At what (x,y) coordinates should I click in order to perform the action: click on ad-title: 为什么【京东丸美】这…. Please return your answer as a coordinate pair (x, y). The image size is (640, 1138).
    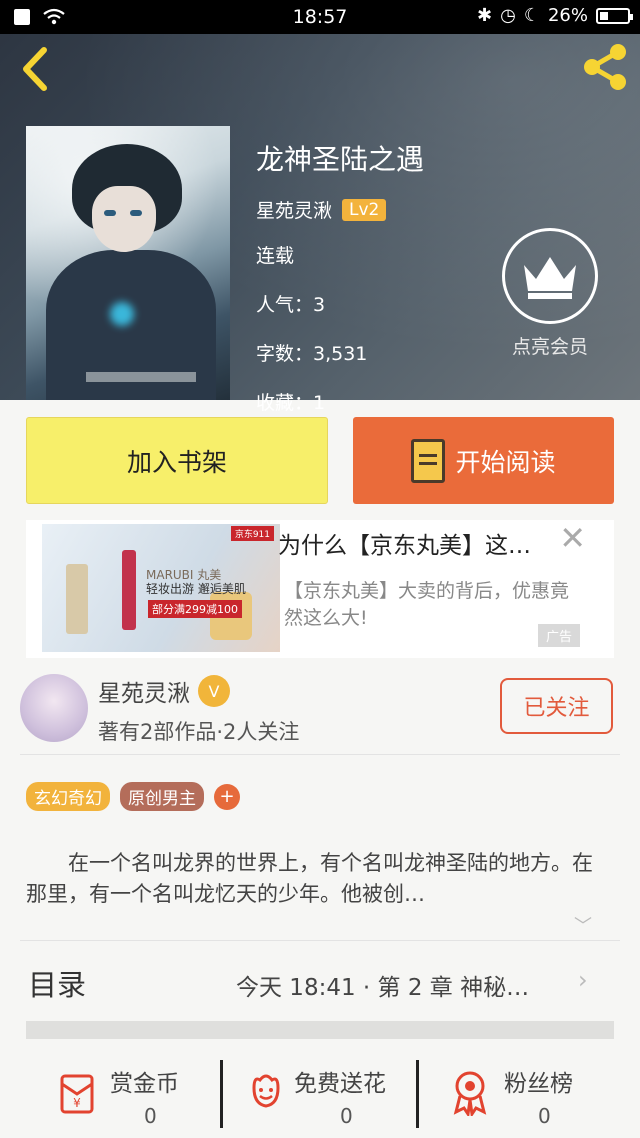
    Looking at the image, I should click on (428, 543).